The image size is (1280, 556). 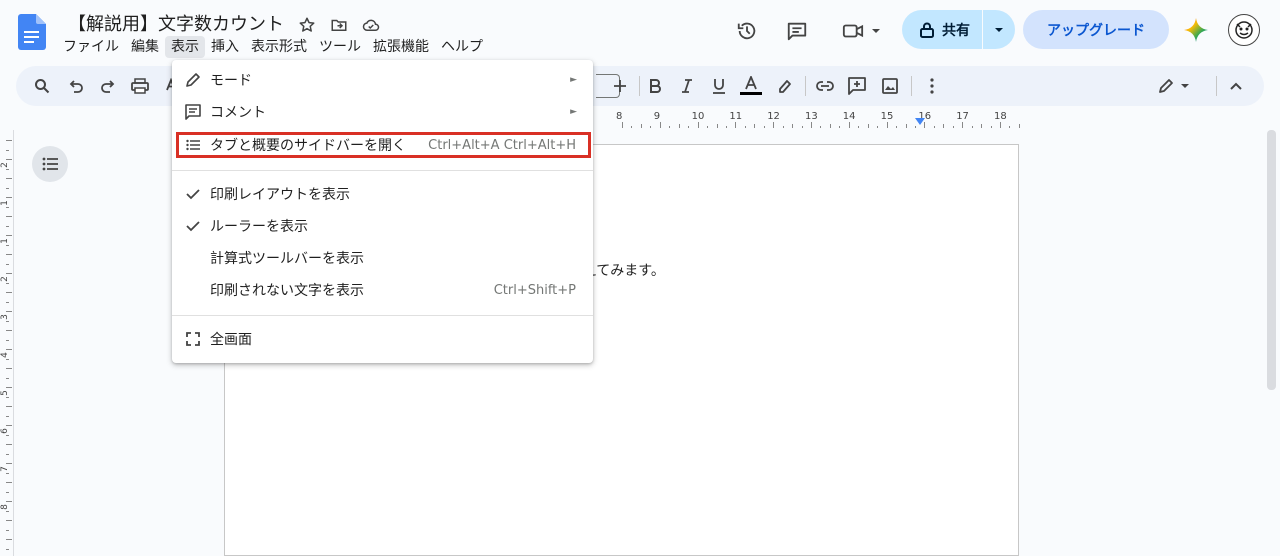 I want to click on menu-tools: ツール, so click(x=340, y=47).